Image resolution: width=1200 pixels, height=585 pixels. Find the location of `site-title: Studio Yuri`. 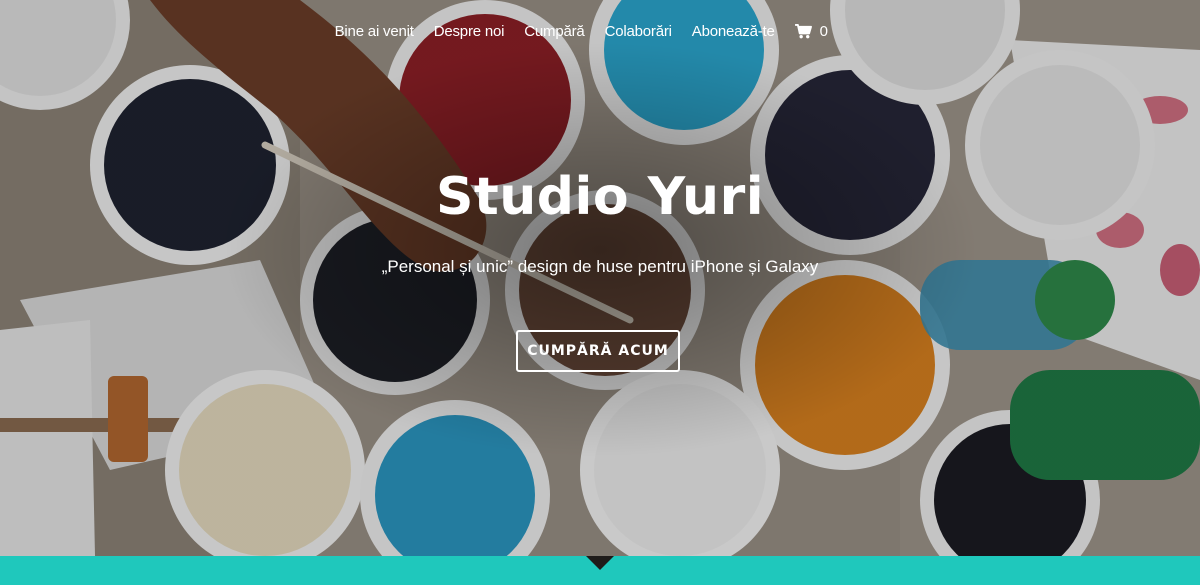

site-title: Studio Yuri is located at coordinates (600, 197).